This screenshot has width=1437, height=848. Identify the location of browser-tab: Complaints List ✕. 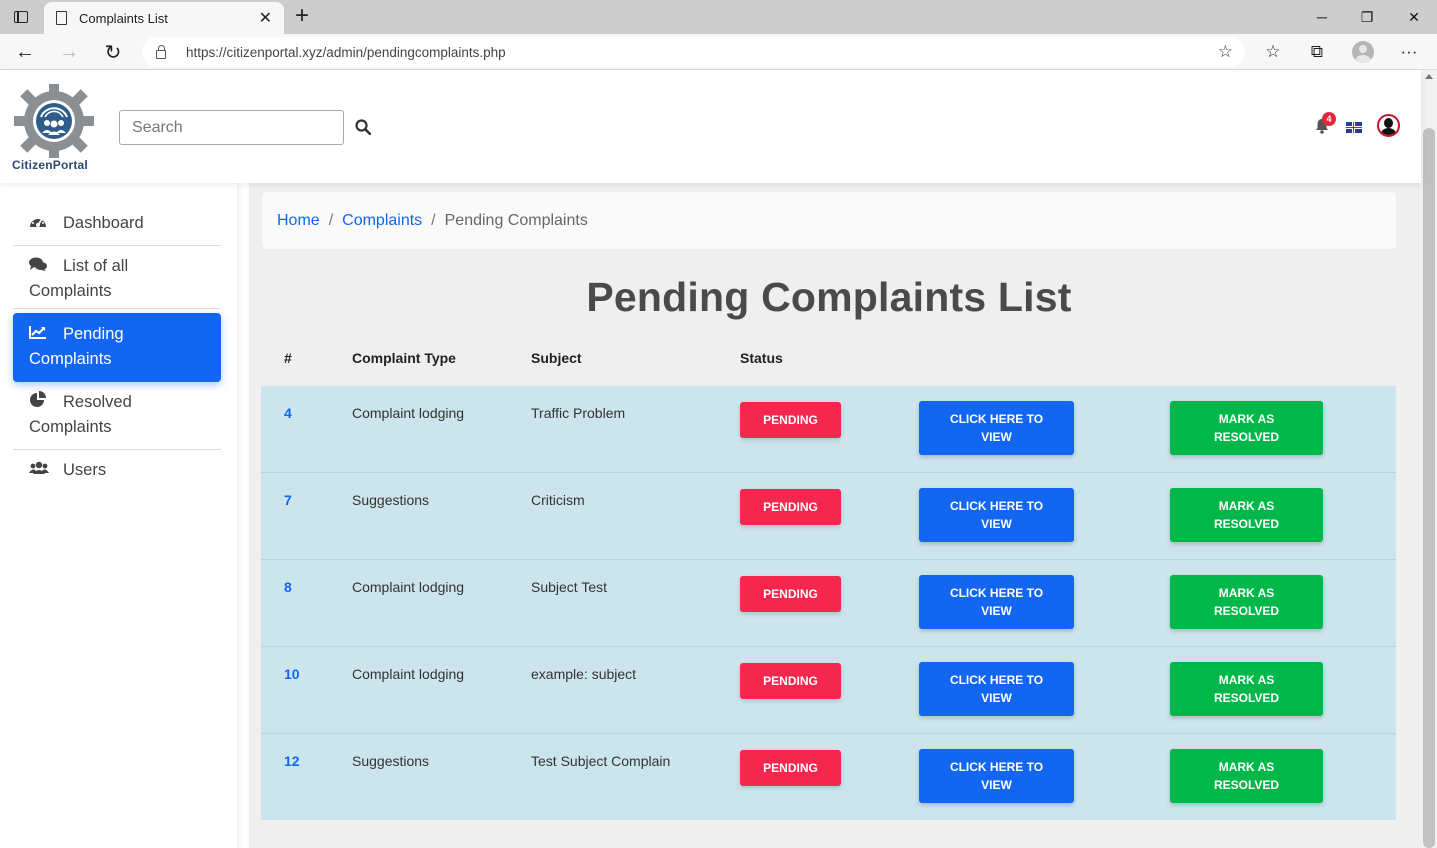
(164, 18).